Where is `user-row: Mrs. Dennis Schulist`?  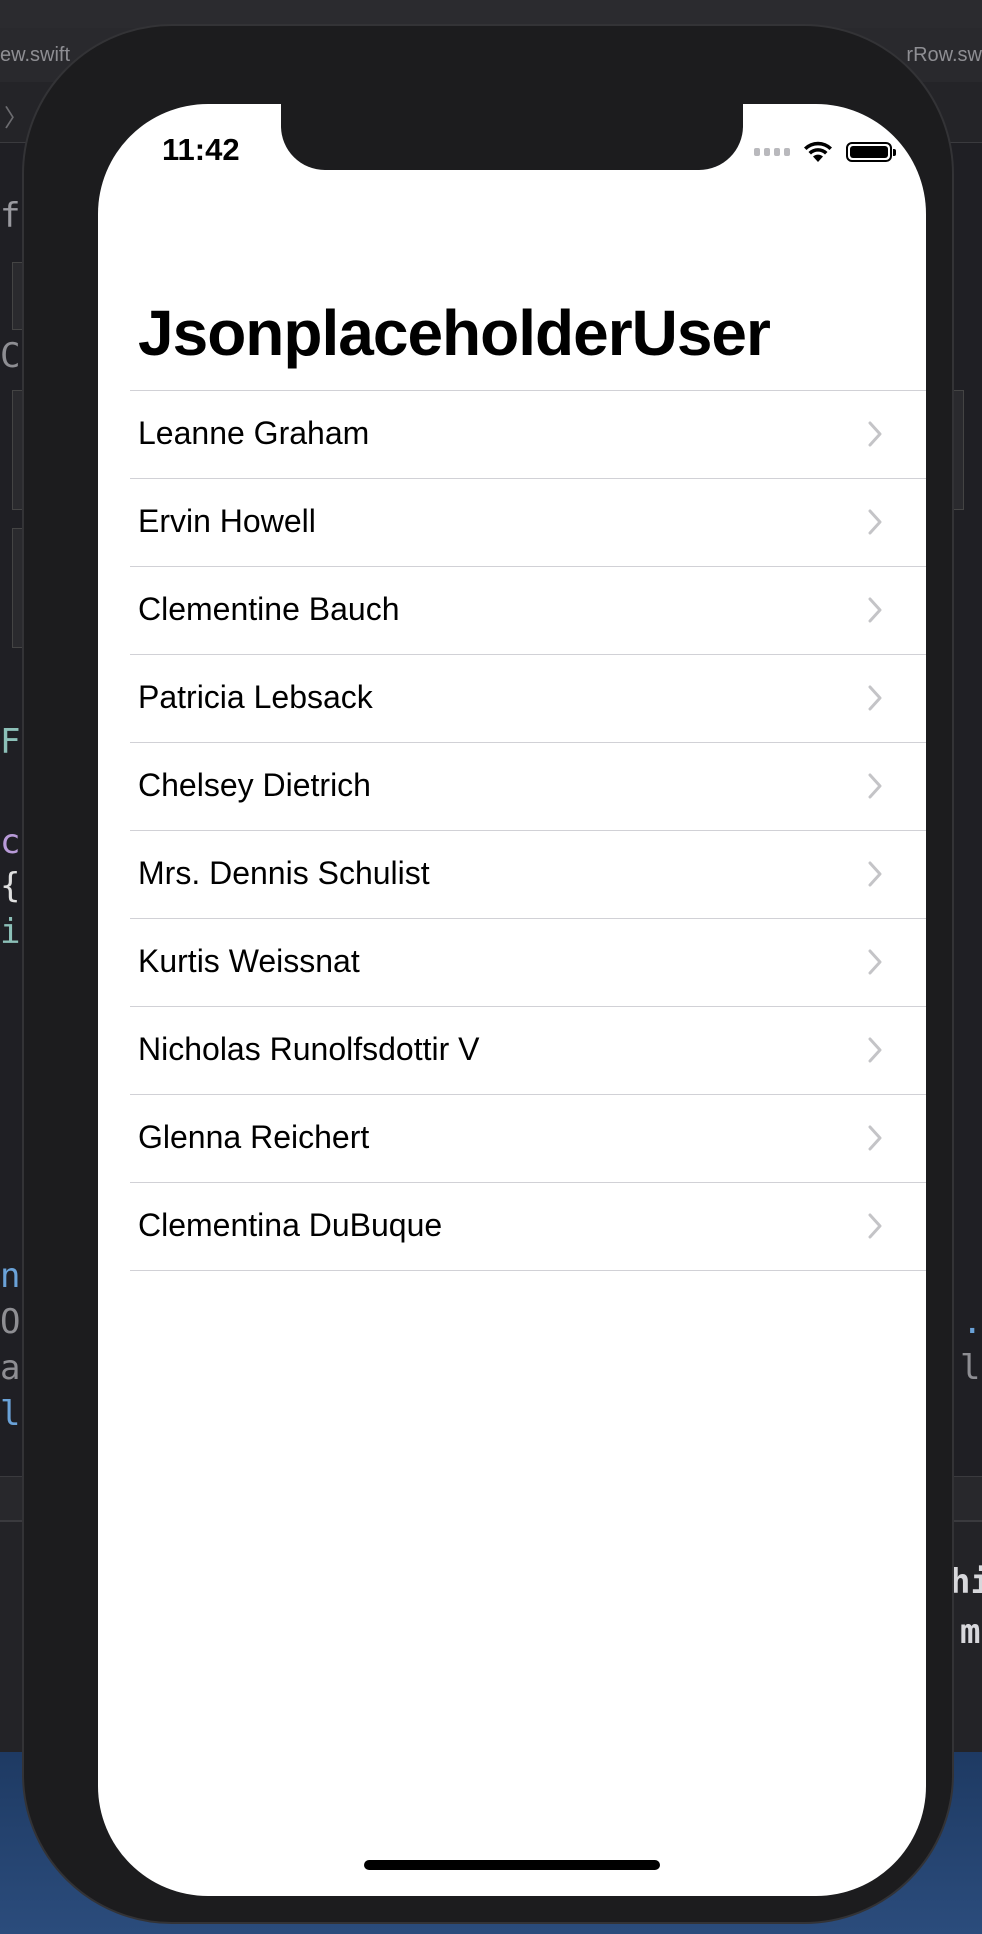
user-row: Mrs. Dennis Schulist is located at coordinates (528, 875).